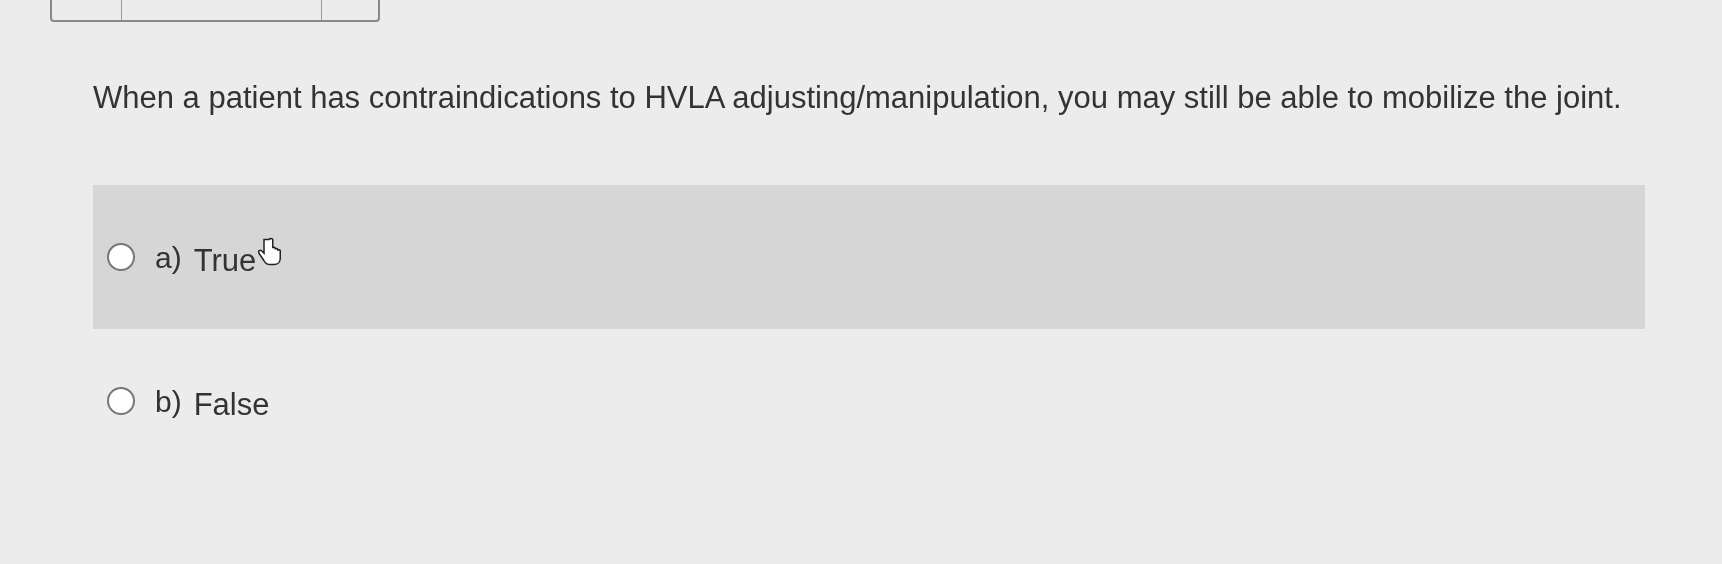 This screenshot has width=1722, height=564. Describe the element at coordinates (168, 257) in the screenshot. I see `option-letter: a)` at that location.